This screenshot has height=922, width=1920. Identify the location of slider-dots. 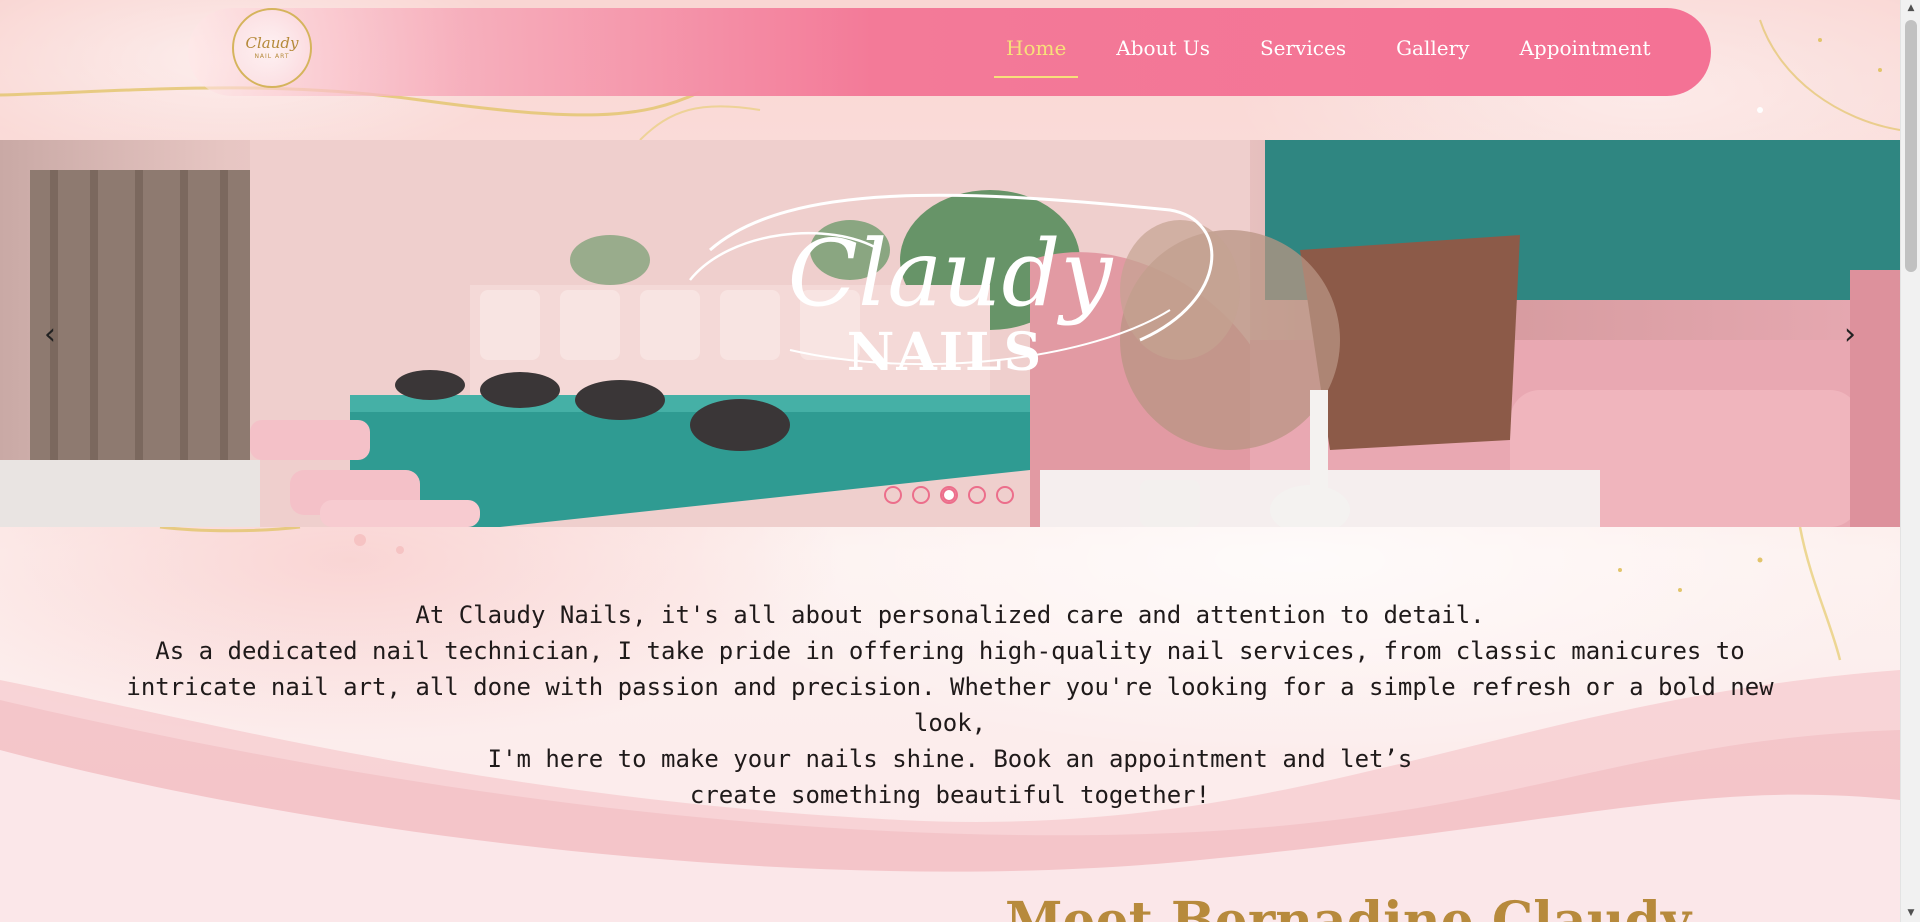
(949, 495).